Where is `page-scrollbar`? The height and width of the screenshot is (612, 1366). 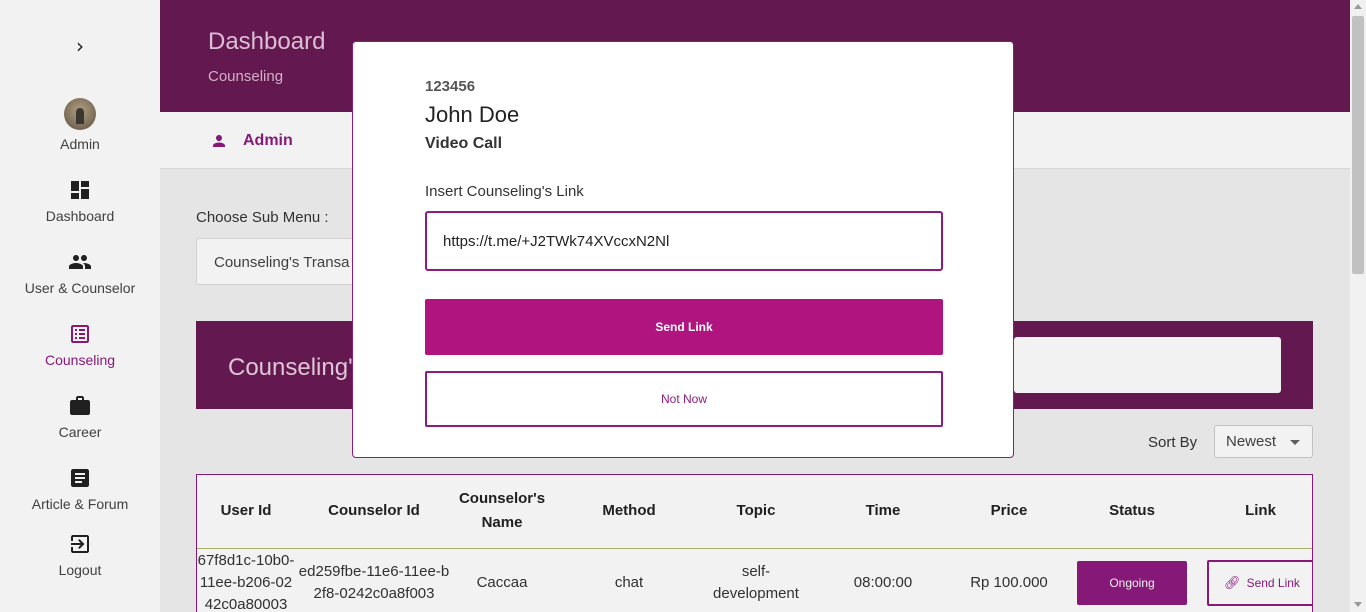 page-scrollbar is located at coordinates (1358, 306).